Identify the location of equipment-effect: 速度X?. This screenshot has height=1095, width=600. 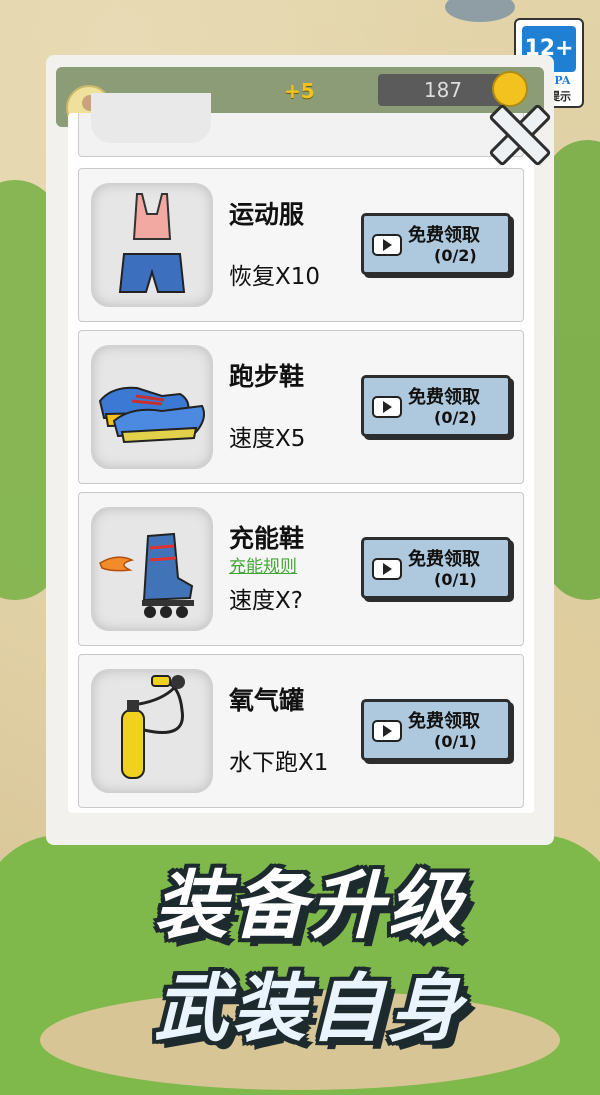
(266, 601).